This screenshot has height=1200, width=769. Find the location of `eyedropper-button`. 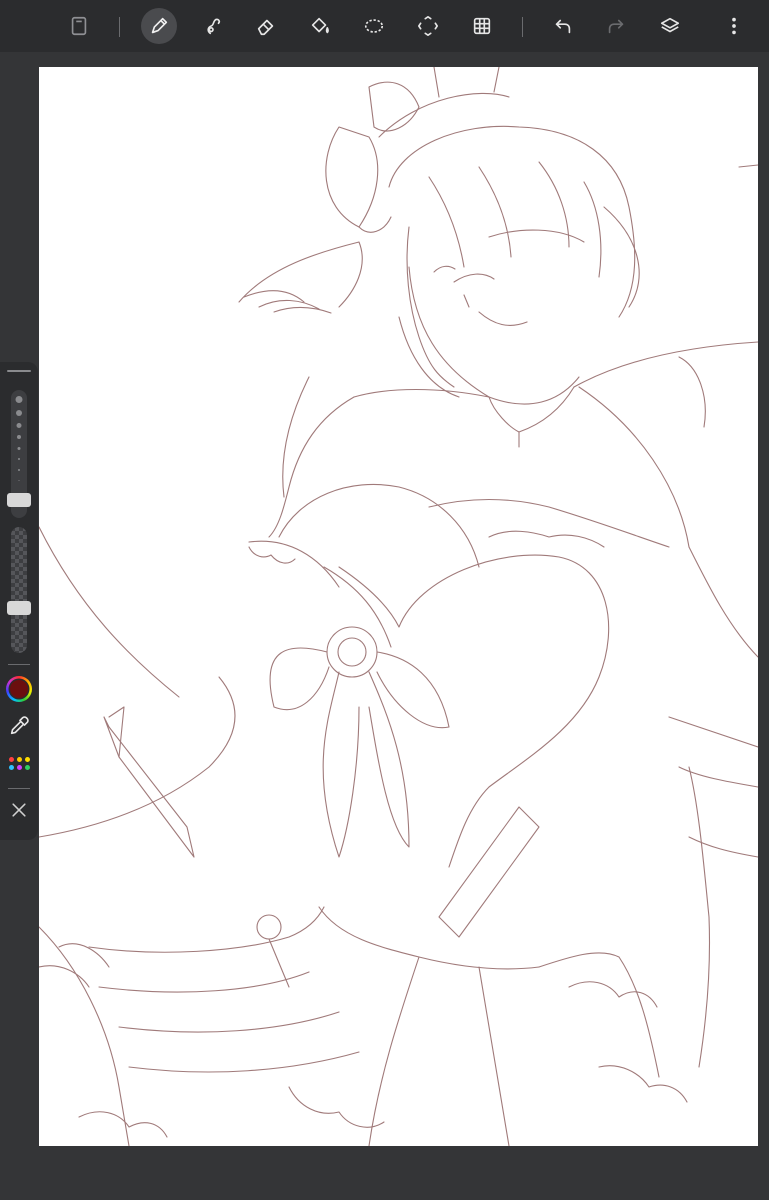

eyedropper-button is located at coordinates (19, 726).